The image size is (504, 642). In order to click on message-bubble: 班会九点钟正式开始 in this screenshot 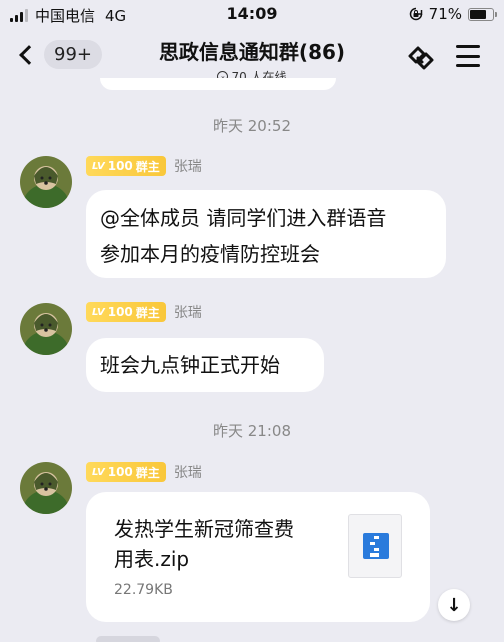, I will do `click(205, 365)`.